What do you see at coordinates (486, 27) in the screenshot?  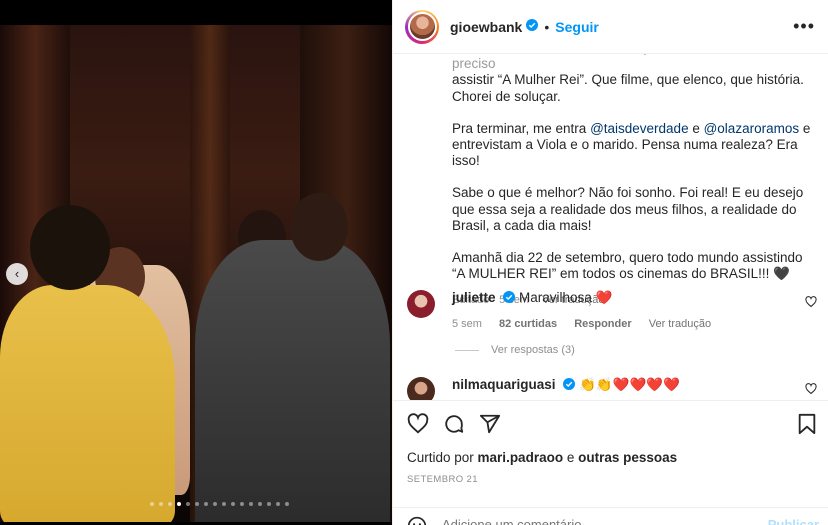 I see `author-username: gioewbank` at bounding box center [486, 27].